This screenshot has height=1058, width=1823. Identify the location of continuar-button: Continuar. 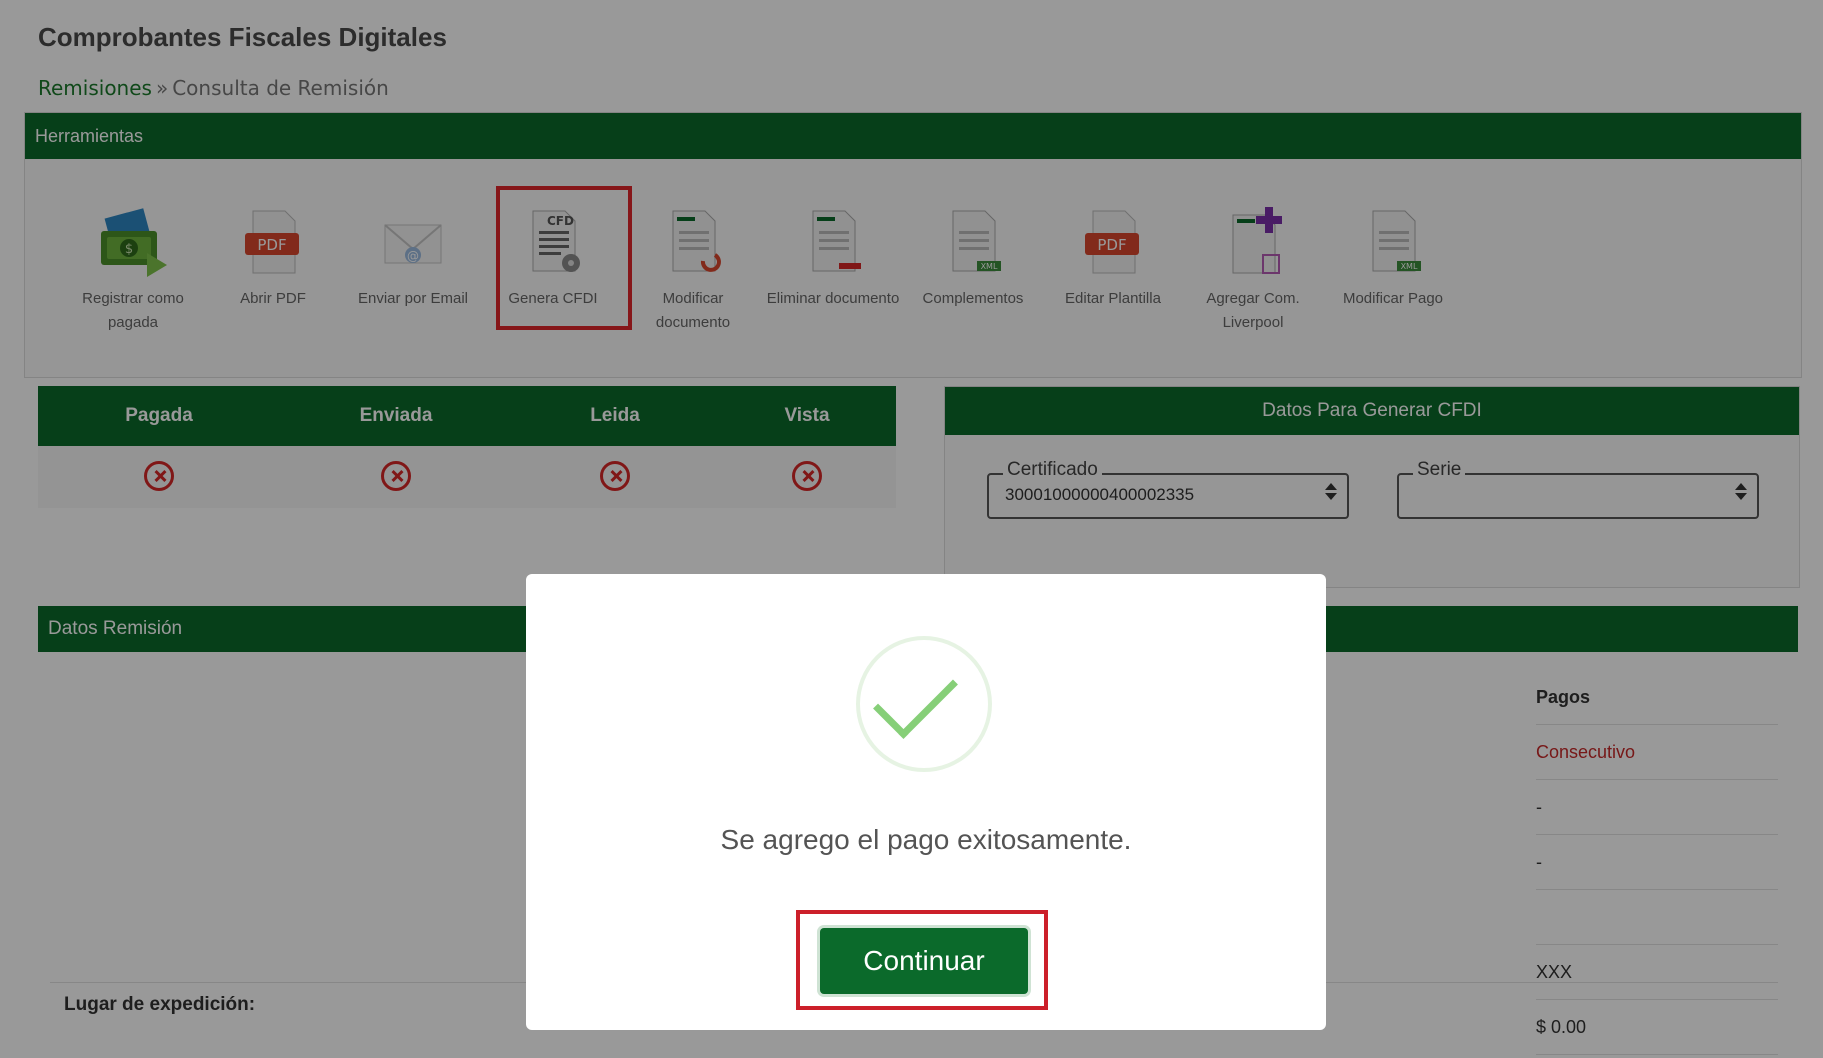
(924, 961).